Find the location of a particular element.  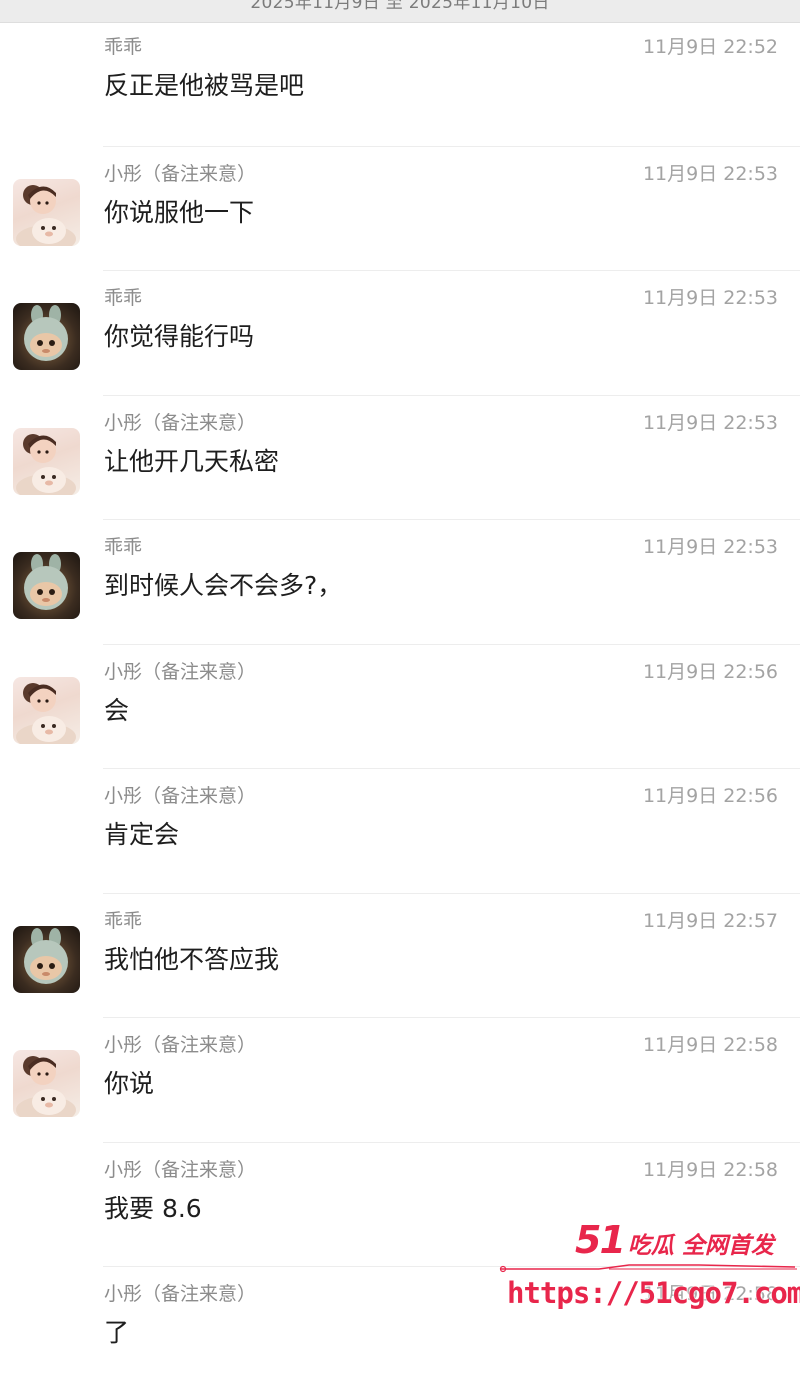

message-text: 你说 is located at coordinates (129, 1083).